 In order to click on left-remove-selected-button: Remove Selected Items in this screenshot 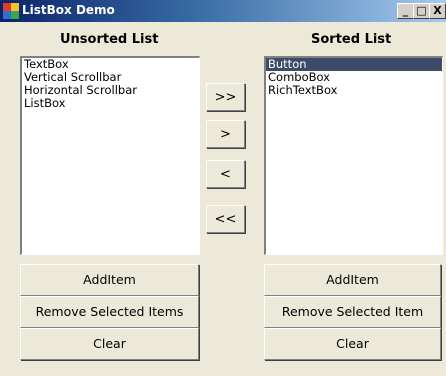, I will do `click(109, 312)`.